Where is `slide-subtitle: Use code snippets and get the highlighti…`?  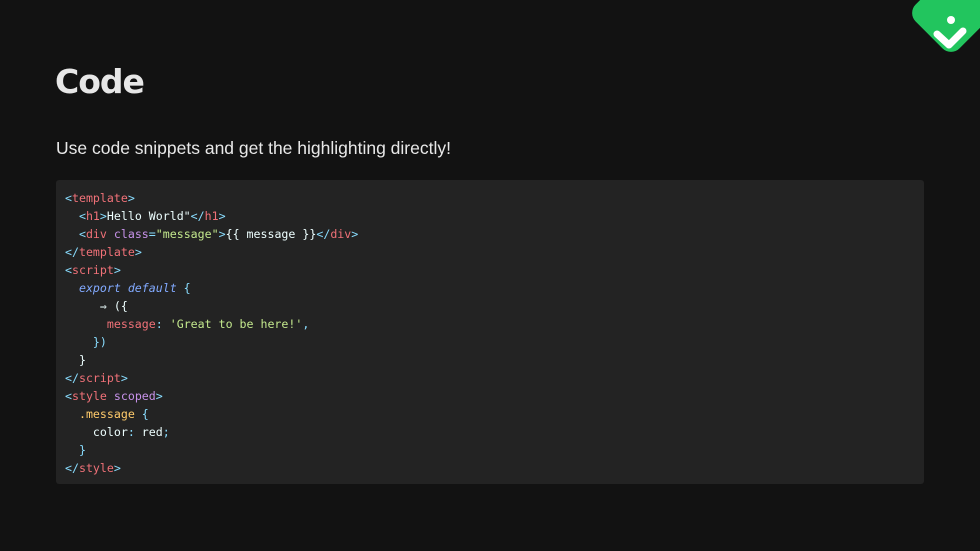 slide-subtitle: Use code snippets and get the highlighti… is located at coordinates (253, 148).